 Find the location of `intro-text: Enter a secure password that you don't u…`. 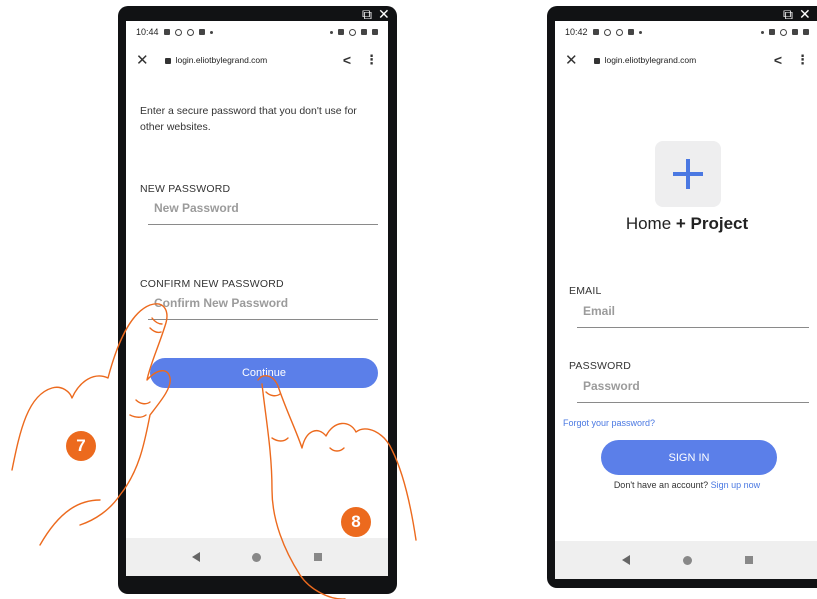

intro-text: Enter a secure password that you don't u… is located at coordinates (248, 119).